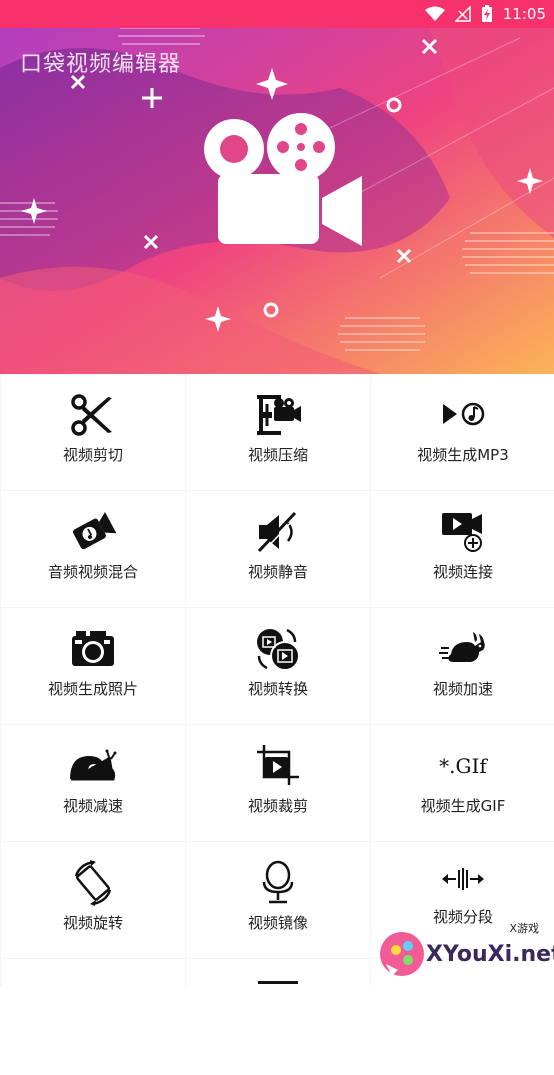  I want to click on tool-label: 视频旋转, so click(92, 923).